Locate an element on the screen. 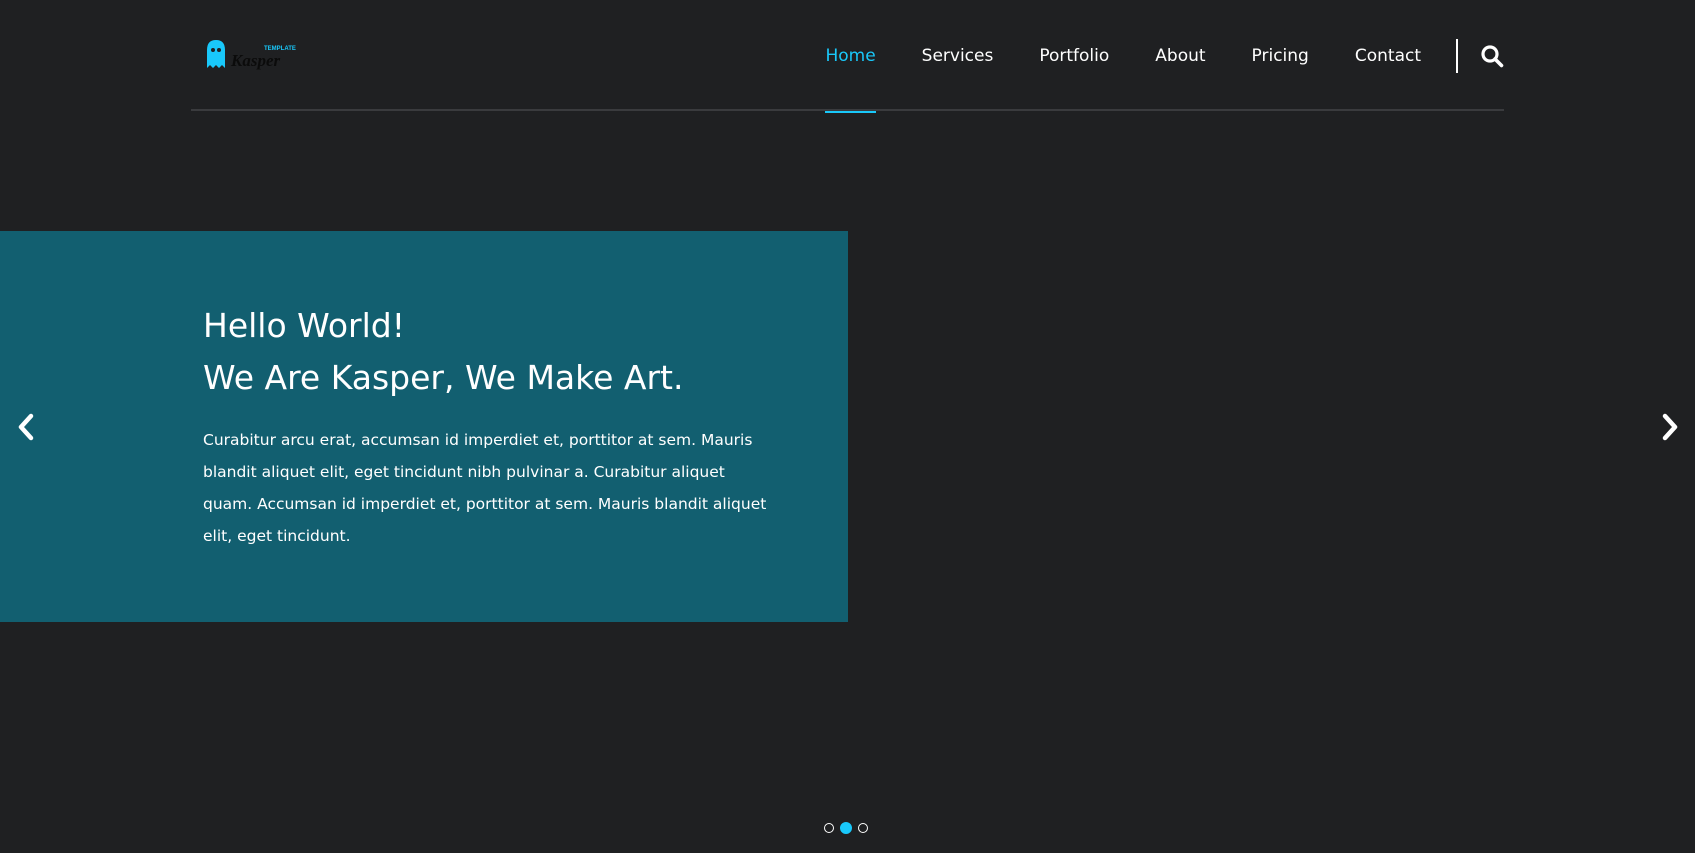 The image size is (1695, 853). search-button is located at coordinates (1481, 55).